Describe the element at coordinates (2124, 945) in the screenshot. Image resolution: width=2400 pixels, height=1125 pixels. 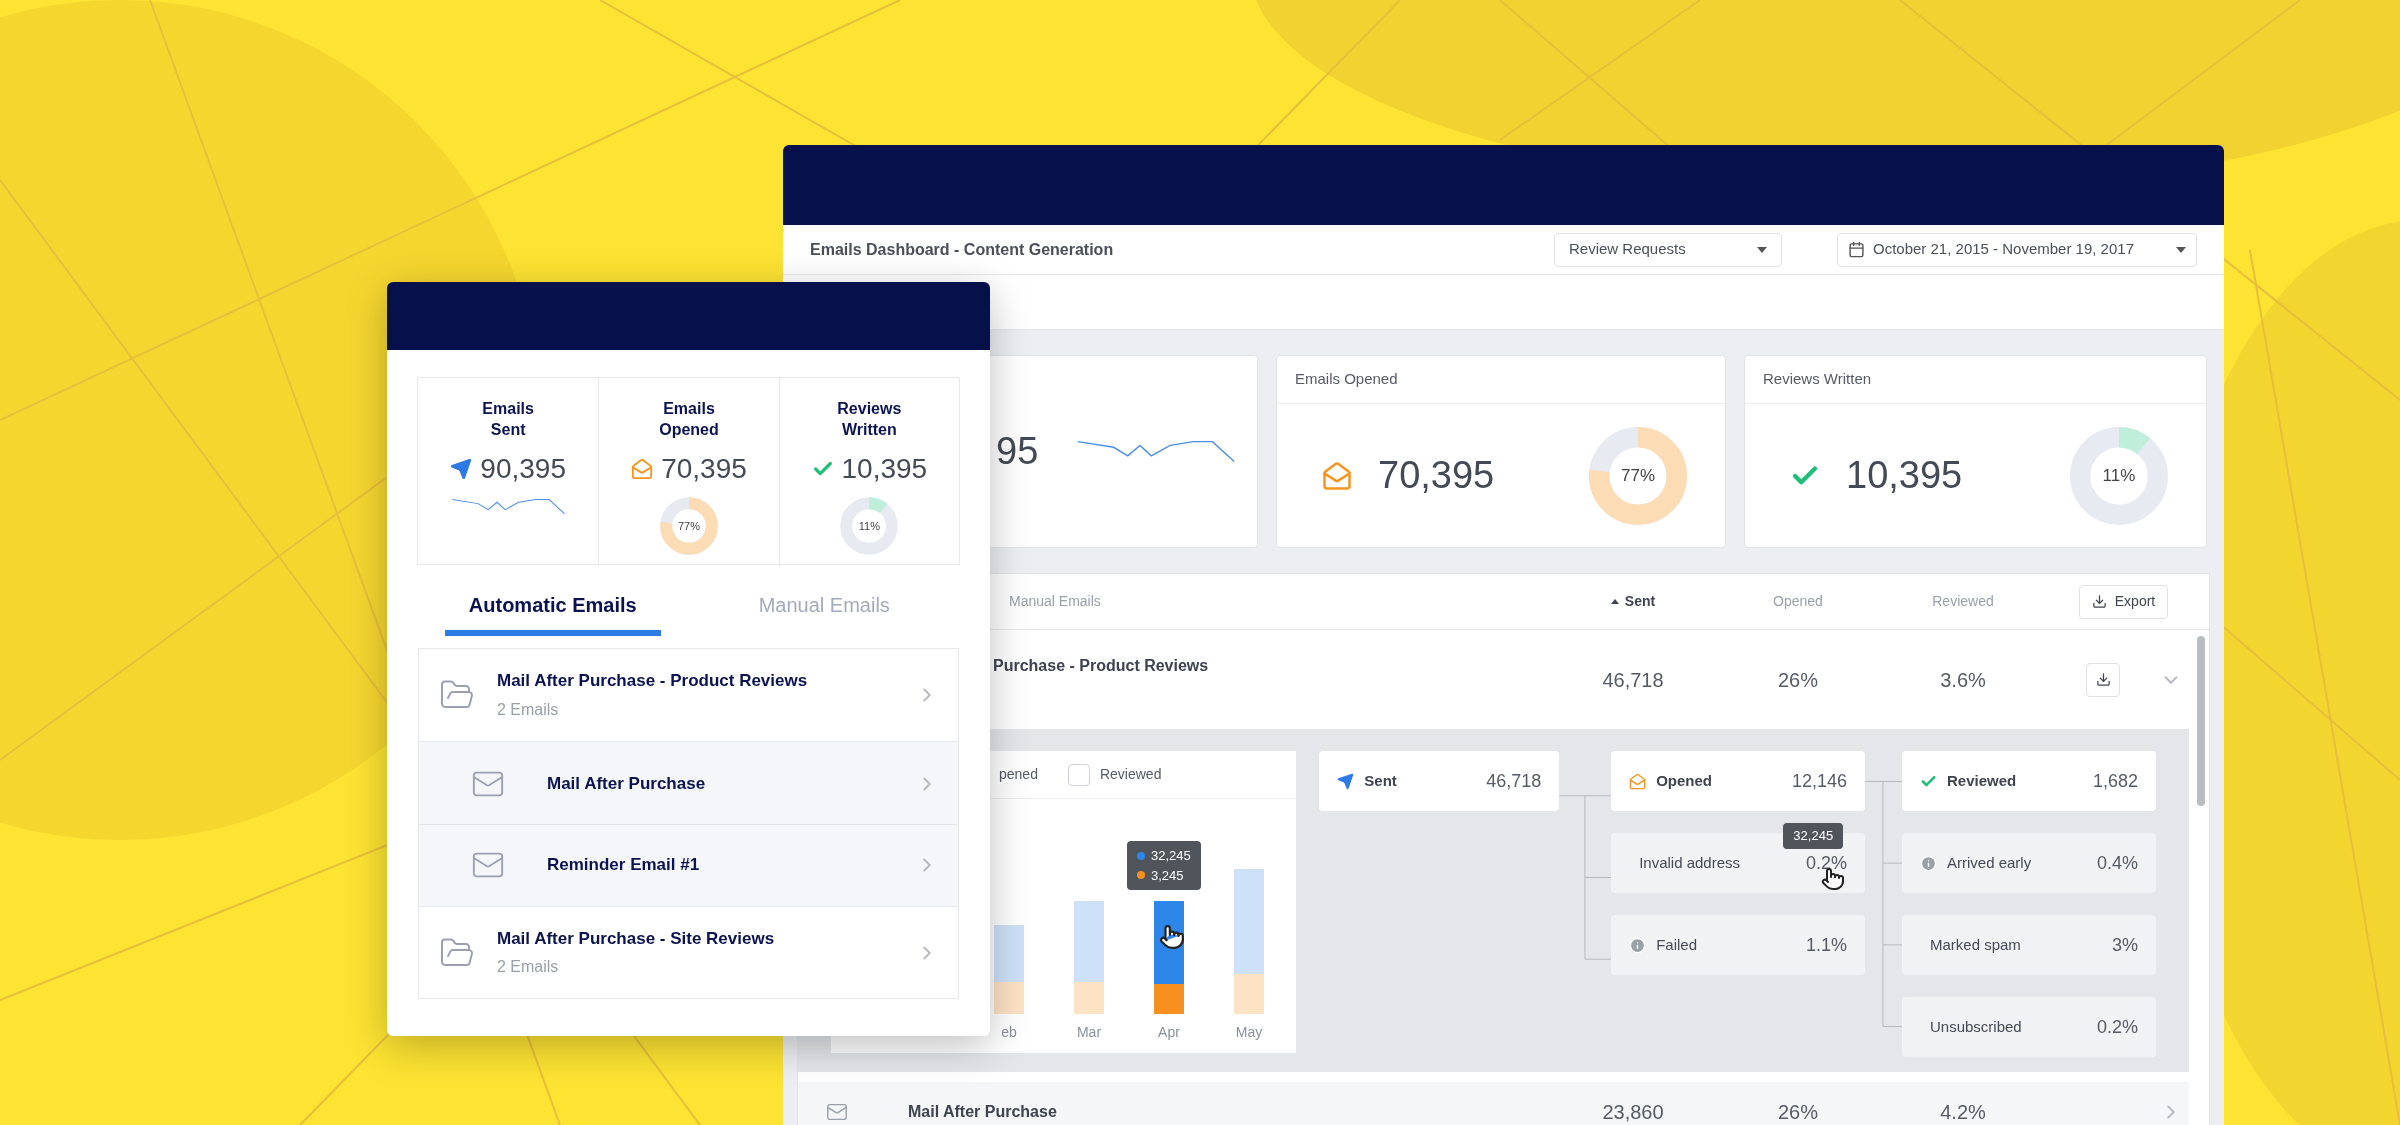
I see `funnel-value: 3%` at that location.